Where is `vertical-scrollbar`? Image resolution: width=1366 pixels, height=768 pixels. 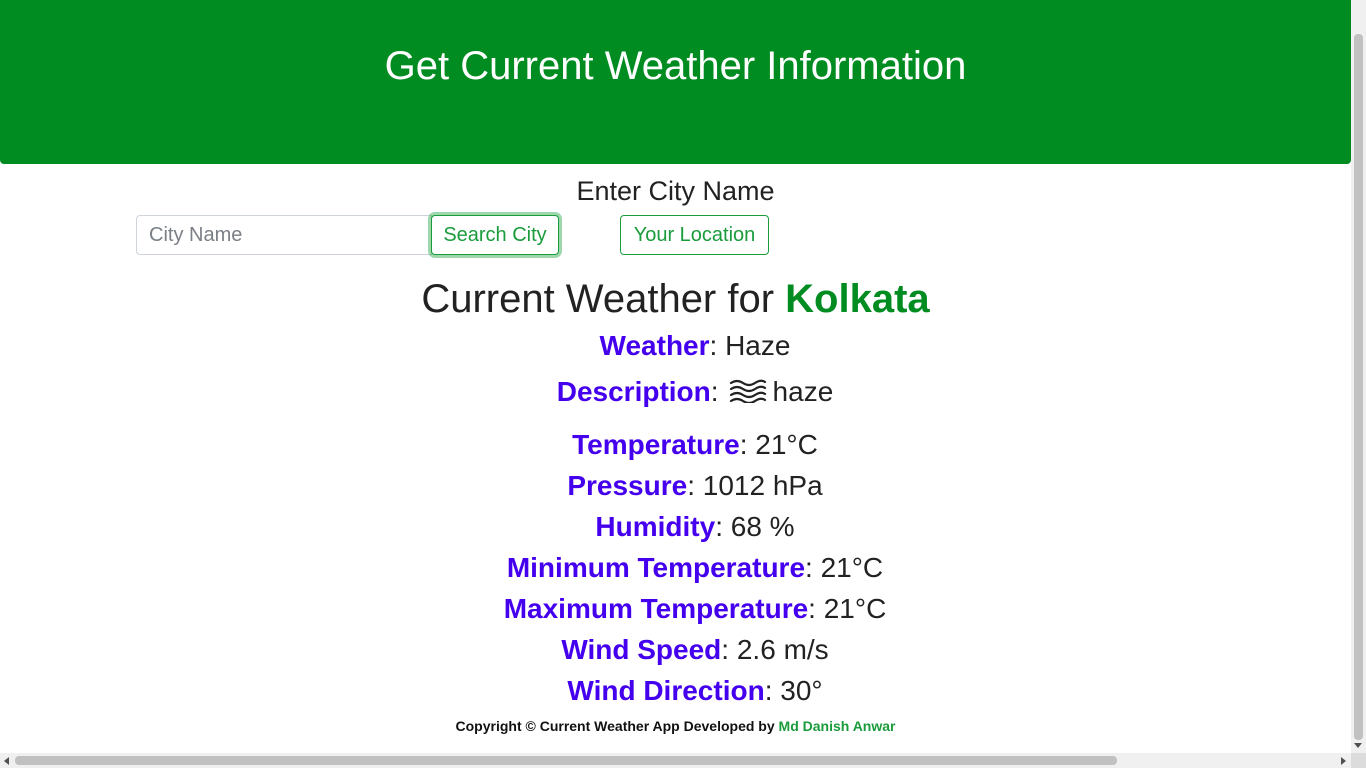 vertical-scrollbar is located at coordinates (1358, 376).